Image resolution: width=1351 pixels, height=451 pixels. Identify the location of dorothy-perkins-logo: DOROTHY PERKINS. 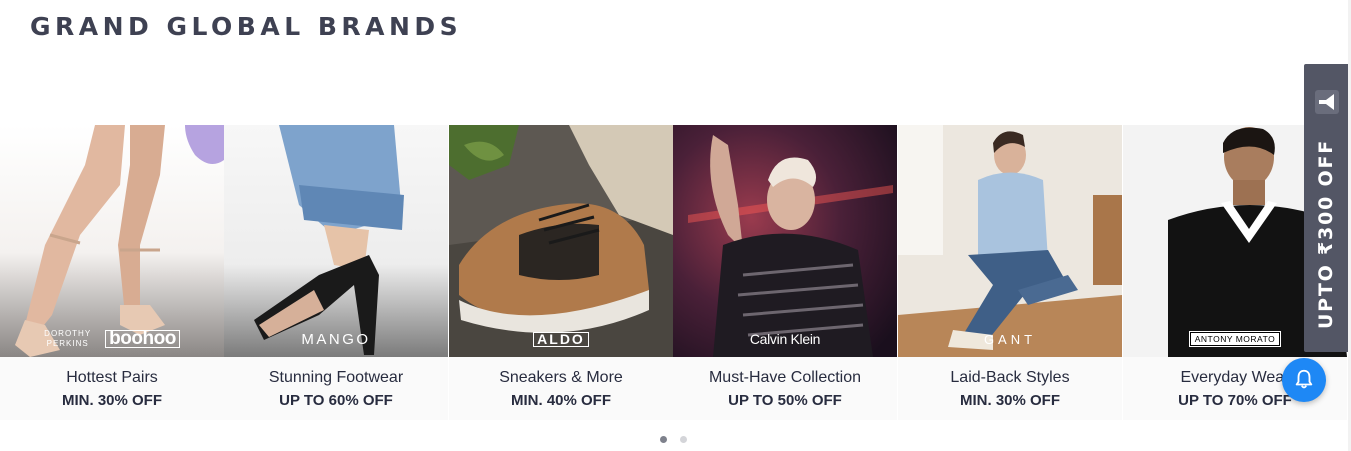
(68, 338).